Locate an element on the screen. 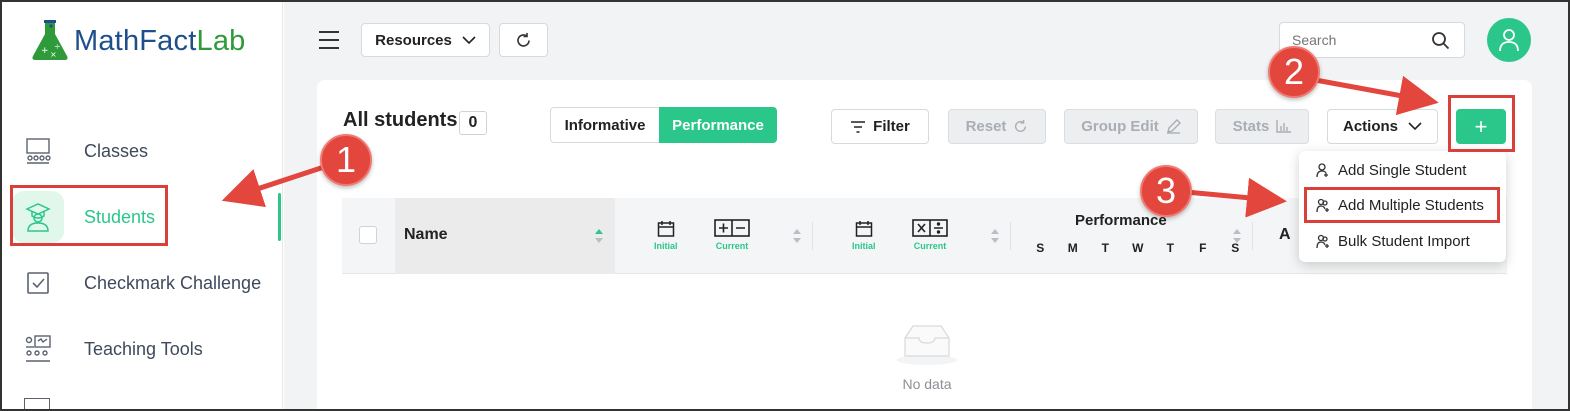 The image size is (1570, 411). resources-dropdown: Resources is located at coordinates (425, 40).